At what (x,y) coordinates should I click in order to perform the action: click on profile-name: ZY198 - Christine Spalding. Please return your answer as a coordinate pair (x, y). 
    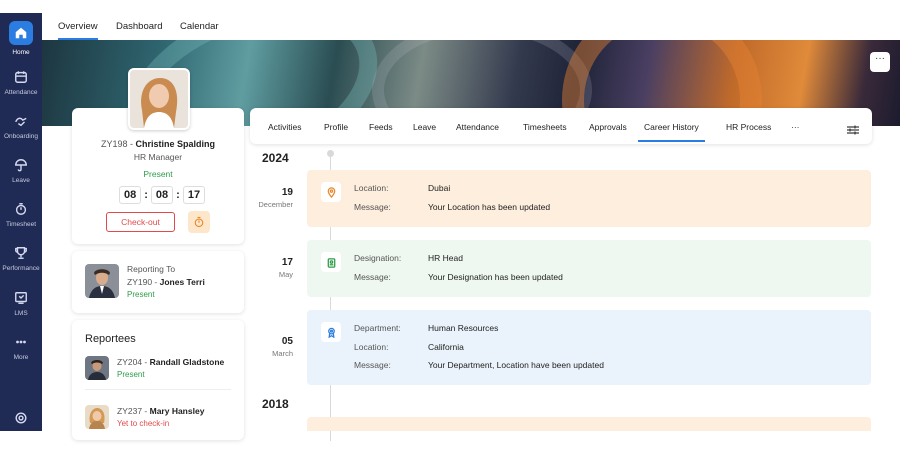
    Looking at the image, I should click on (158, 144).